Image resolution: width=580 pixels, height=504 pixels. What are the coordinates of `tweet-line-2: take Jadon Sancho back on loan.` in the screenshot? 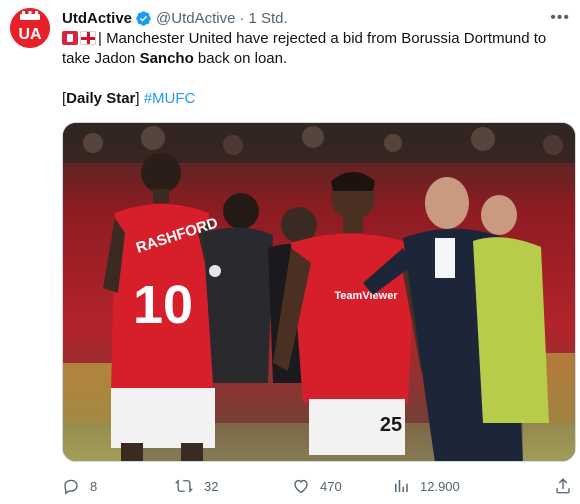 It's located at (315, 59).